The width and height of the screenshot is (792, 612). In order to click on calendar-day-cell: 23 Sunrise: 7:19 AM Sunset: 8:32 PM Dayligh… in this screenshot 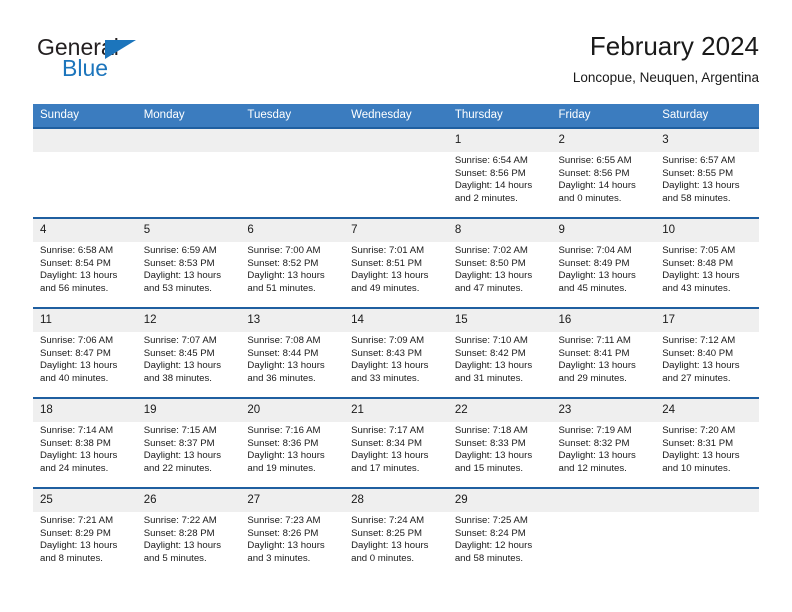, I will do `click(603, 442)`.